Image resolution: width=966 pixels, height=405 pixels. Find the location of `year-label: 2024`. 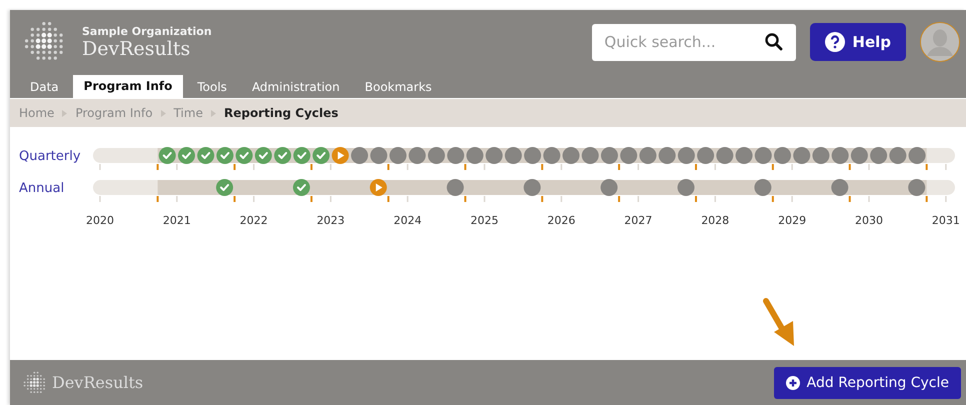

year-label: 2024 is located at coordinates (408, 220).